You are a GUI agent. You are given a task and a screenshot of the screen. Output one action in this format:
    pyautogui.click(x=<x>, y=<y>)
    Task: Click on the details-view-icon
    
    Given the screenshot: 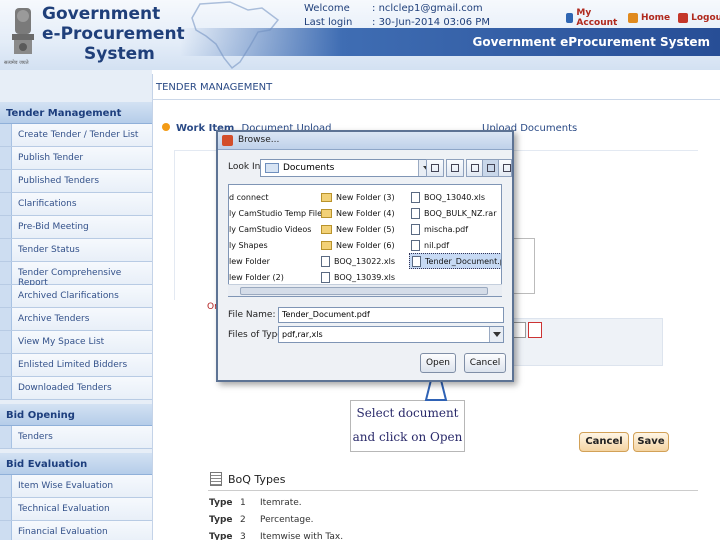 What is the action you would take?
    pyautogui.click(x=507, y=168)
    